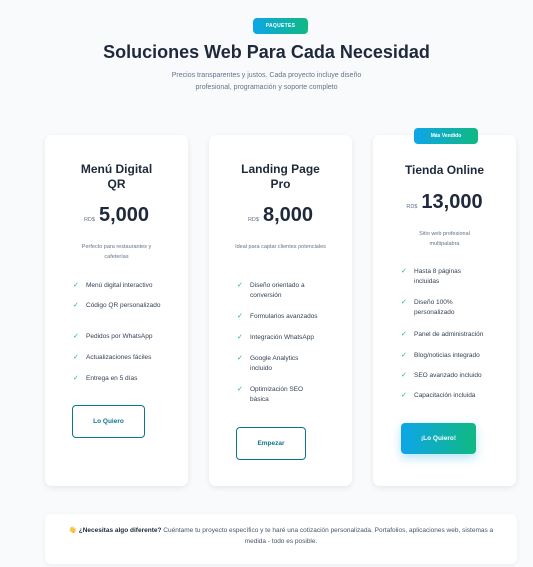 This screenshot has width=533, height=567. I want to click on feature-label: Diseño 100% personalizado, so click(434, 307).